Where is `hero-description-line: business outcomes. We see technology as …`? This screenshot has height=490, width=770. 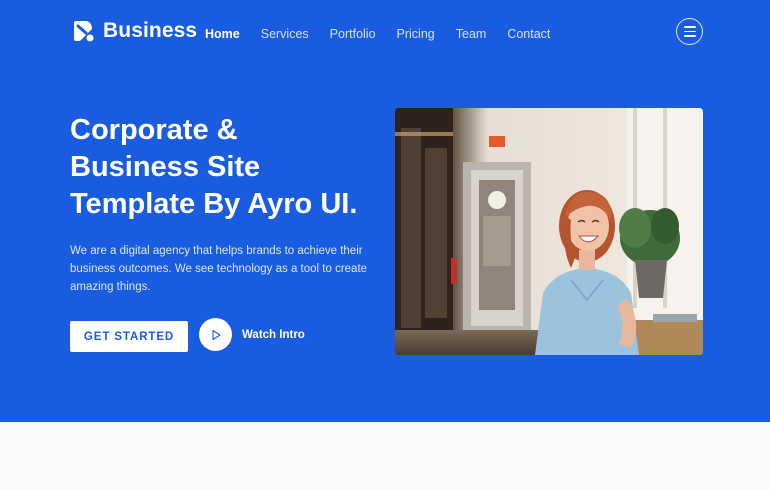 hero-description-line: business outcomes. We see technology as … is located at coordinates (219, 269).